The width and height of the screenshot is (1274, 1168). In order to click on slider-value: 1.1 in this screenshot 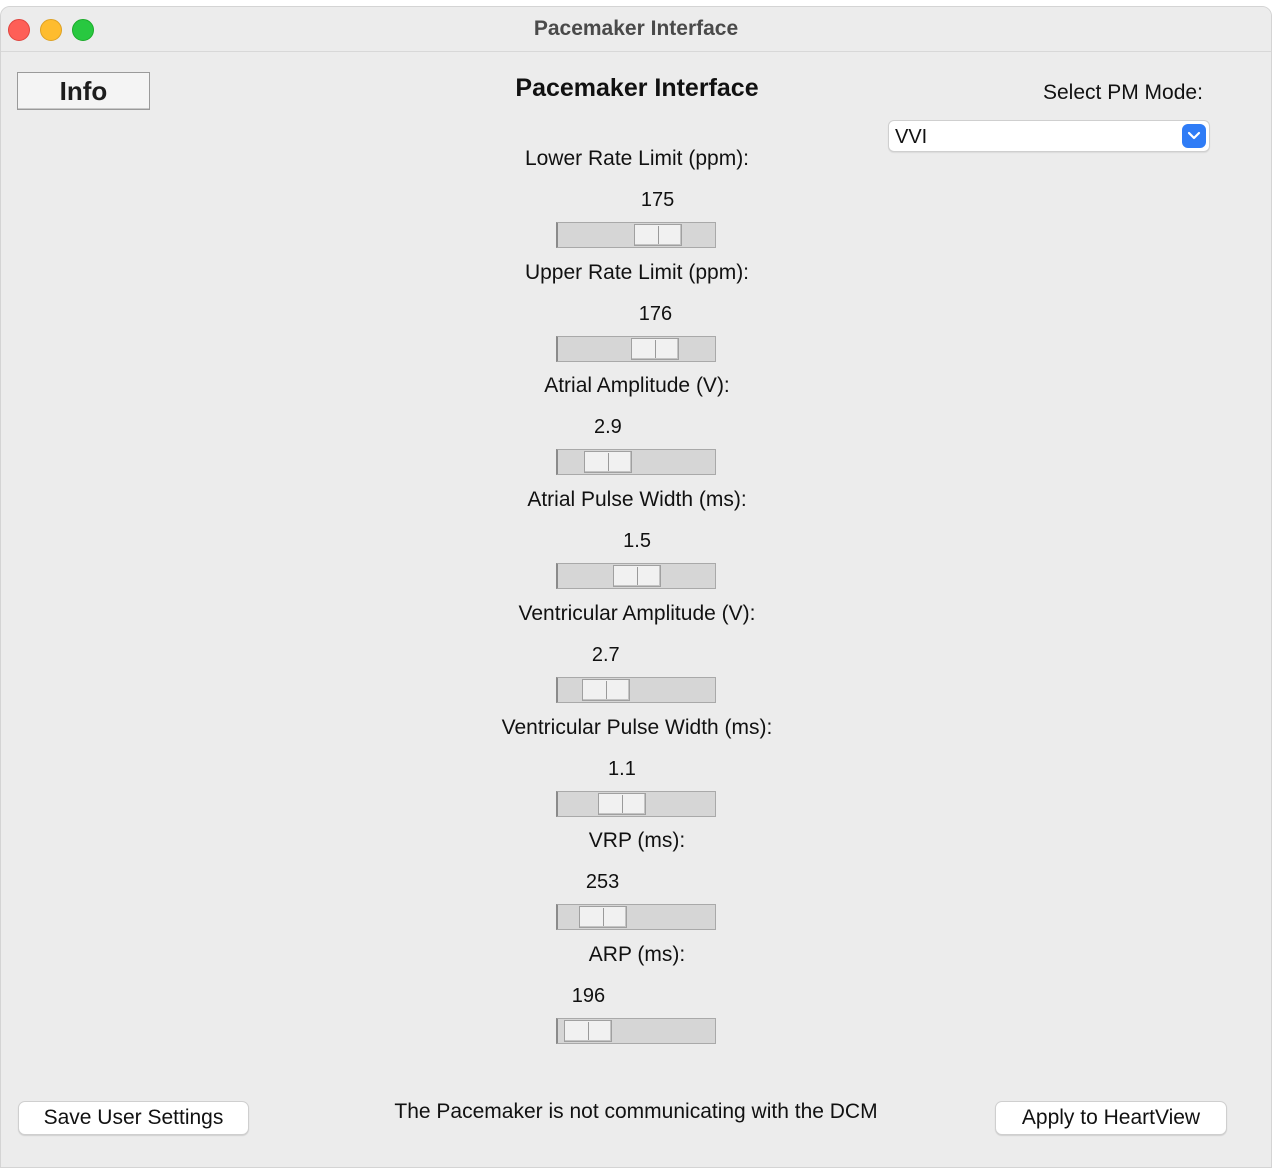, I will do `click(622, 768)`.